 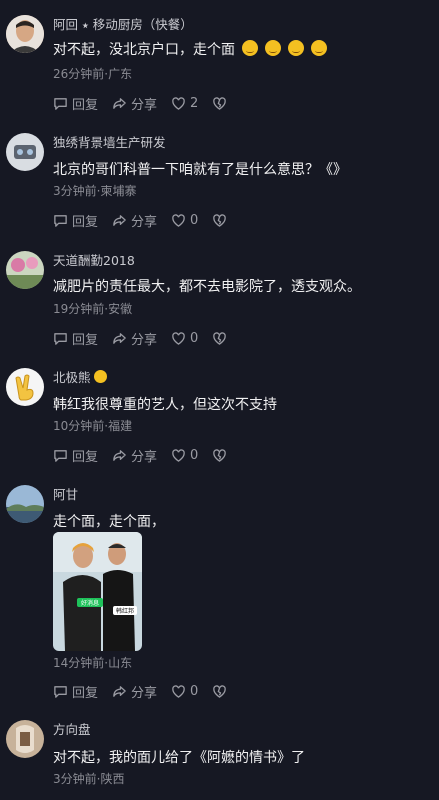 I want to click on comment-meta: 10分钟前·福建, so click(x=93, y=426).